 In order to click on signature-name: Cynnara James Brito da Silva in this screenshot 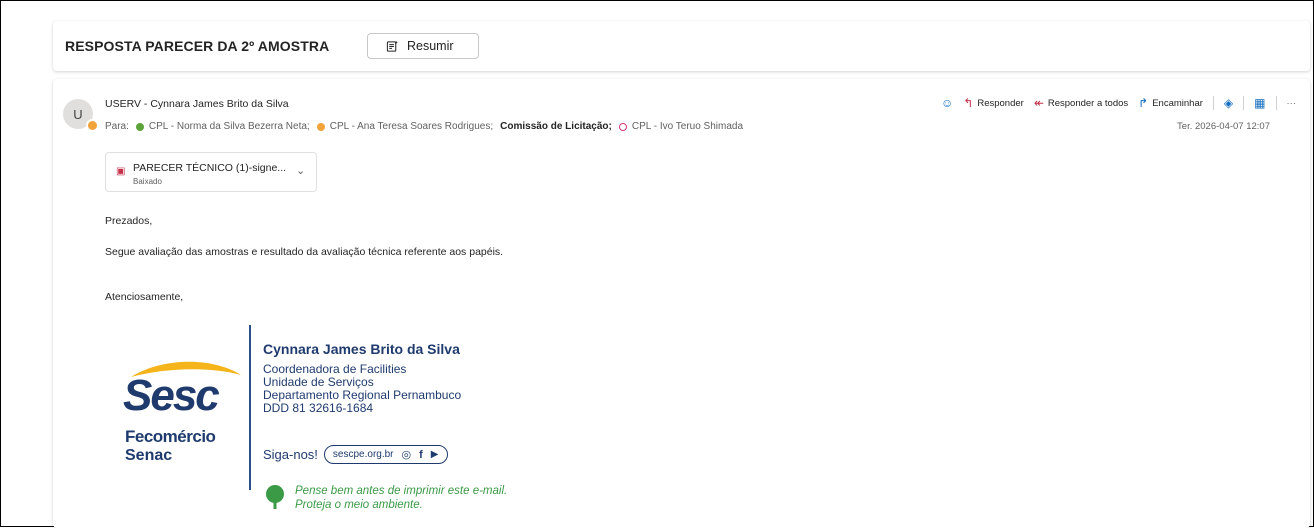, I will do `click(361, 349)`.